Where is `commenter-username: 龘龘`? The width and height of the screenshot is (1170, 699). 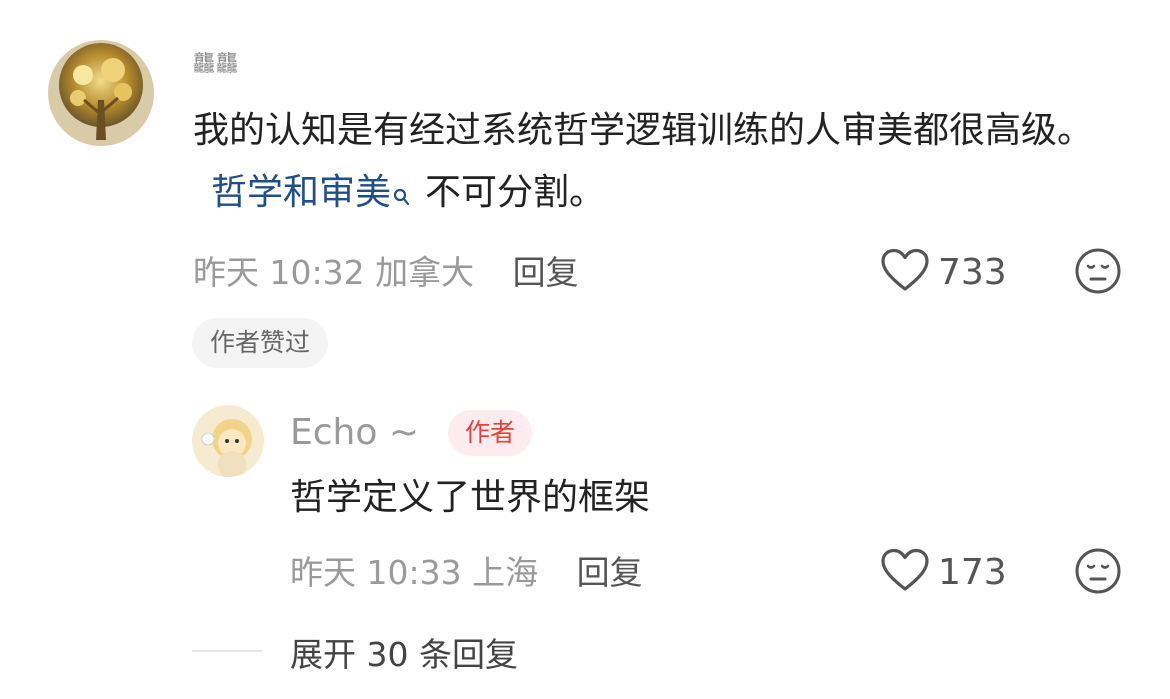
commenter-username: 龘龘 is located at coordinates (216, 62).